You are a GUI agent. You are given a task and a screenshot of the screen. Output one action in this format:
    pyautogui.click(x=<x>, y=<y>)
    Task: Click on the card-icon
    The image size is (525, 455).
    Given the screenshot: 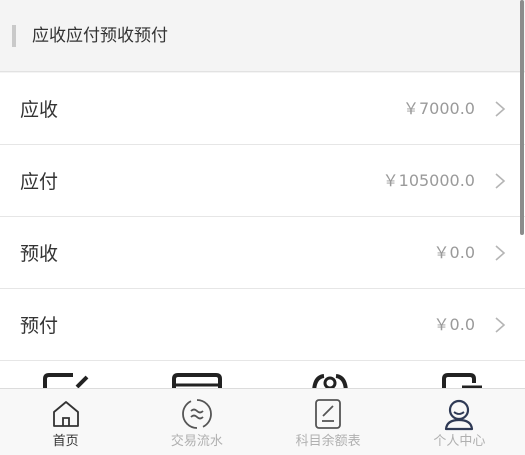 What is the action you would take?
    pyautogui.click(x=197, y=381)
    